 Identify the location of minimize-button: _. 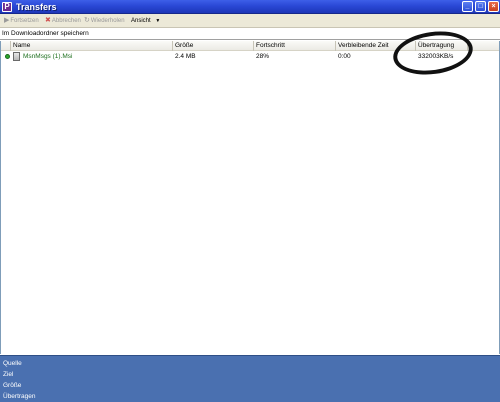
(467, 6).